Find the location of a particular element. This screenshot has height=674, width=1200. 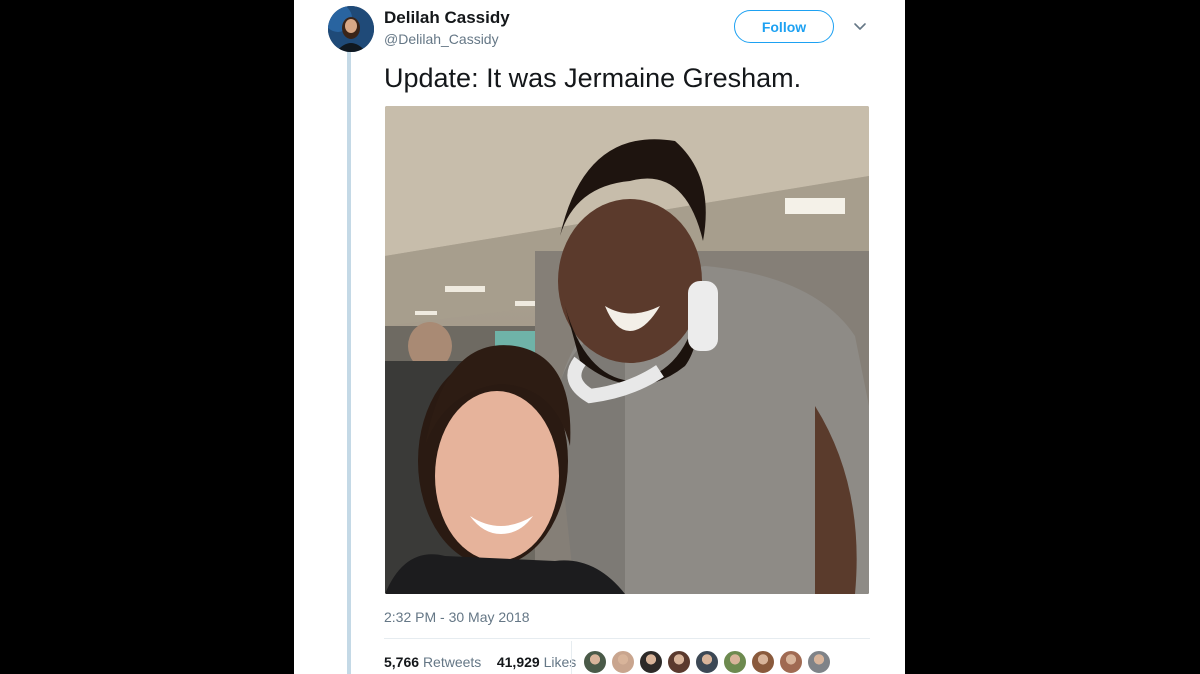

thread-line is located at coordinates (349, 363).